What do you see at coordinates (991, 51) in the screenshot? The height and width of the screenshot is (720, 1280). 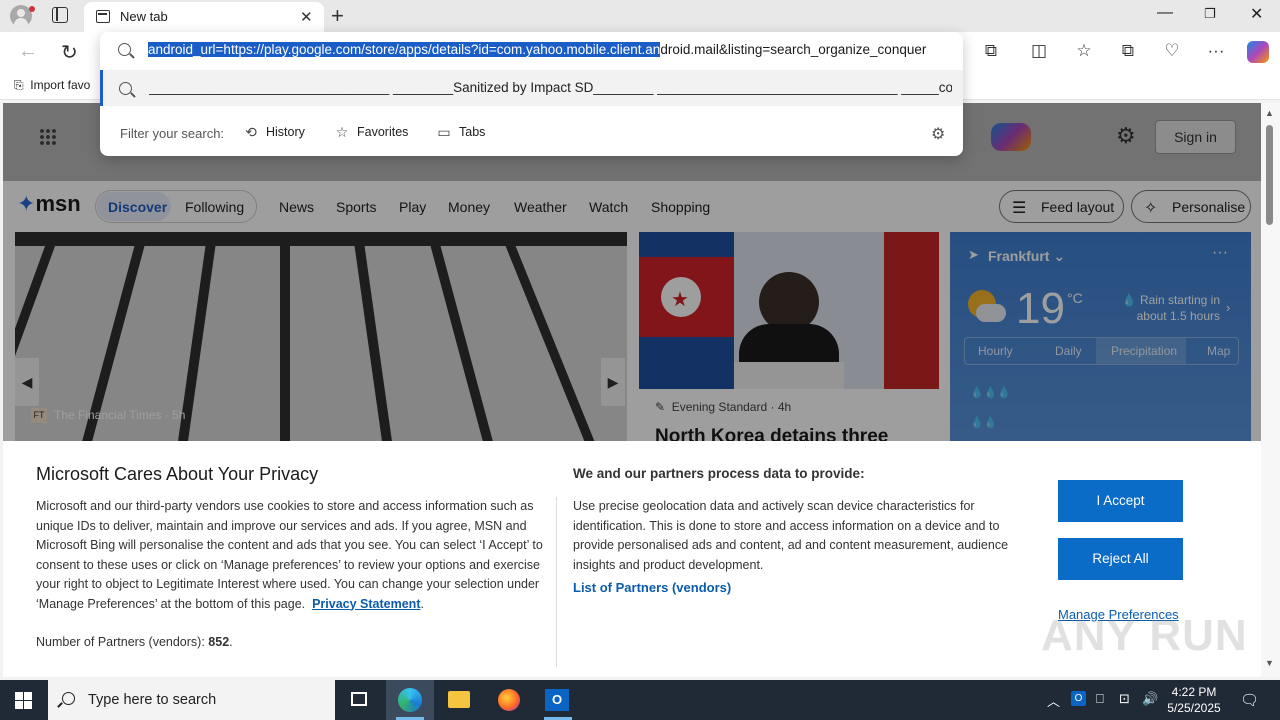 I see `extensions-icon: ⧉` at bounding box center [991, 51].